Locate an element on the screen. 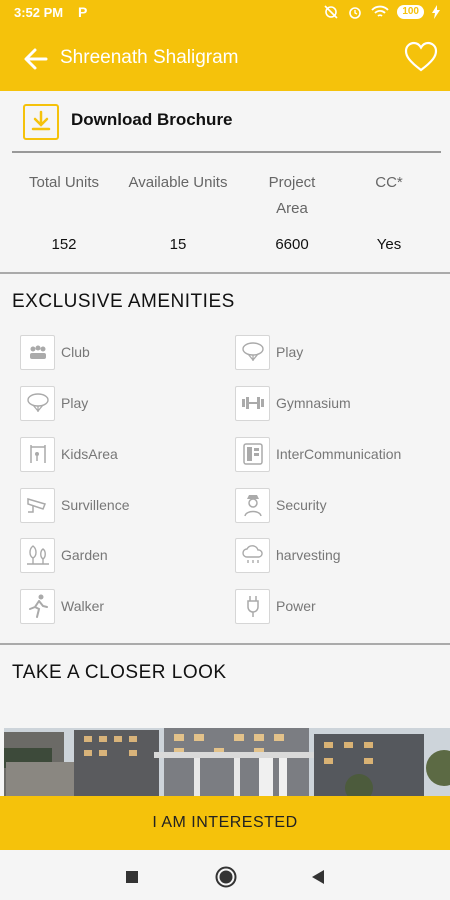 The image size is (450, 900). power-plug-icon is located at coordinates (252, 606).